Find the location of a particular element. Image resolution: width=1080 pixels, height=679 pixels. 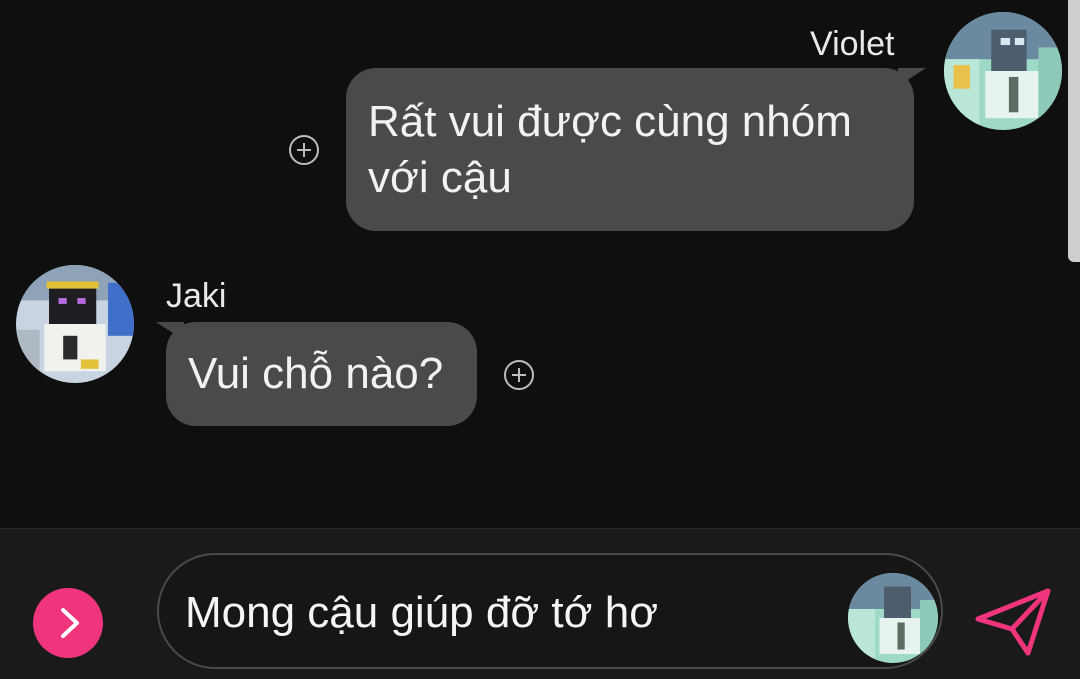

avatar-self is located at coordinates (893, 618).